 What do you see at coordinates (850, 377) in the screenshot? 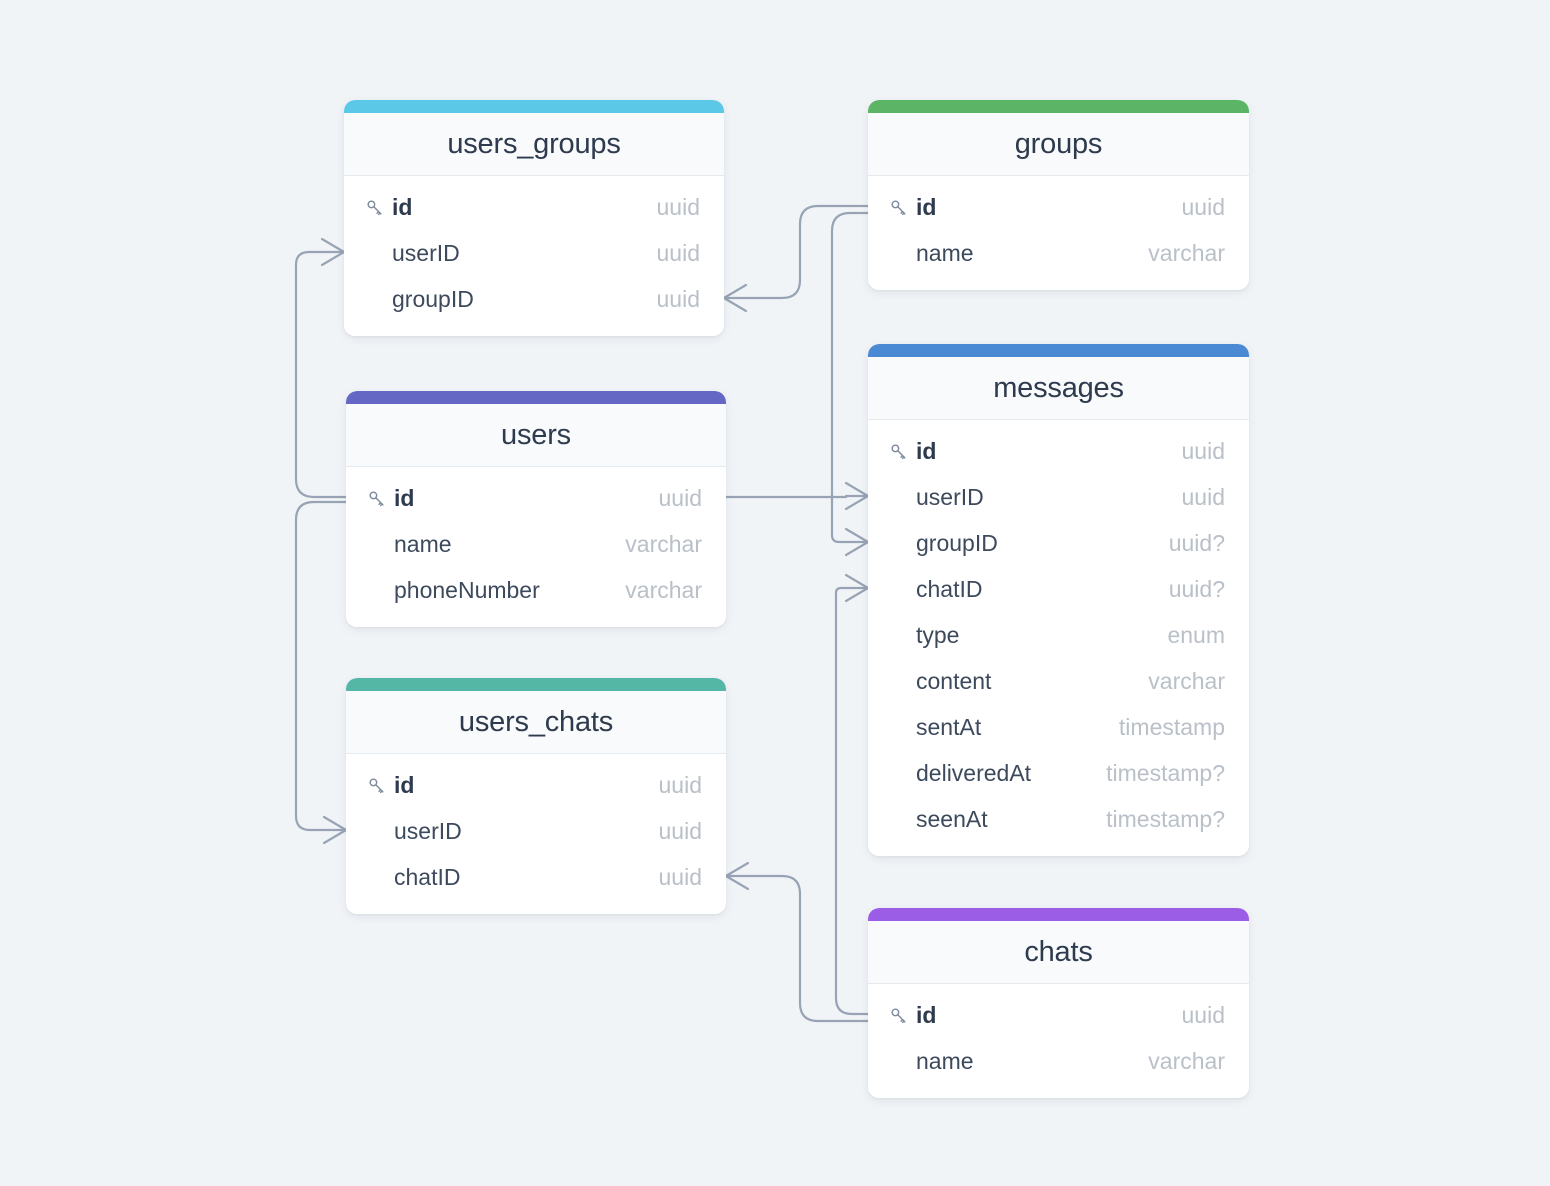
I see `edge-groups-to-messages` at bounding box center [850, 377].